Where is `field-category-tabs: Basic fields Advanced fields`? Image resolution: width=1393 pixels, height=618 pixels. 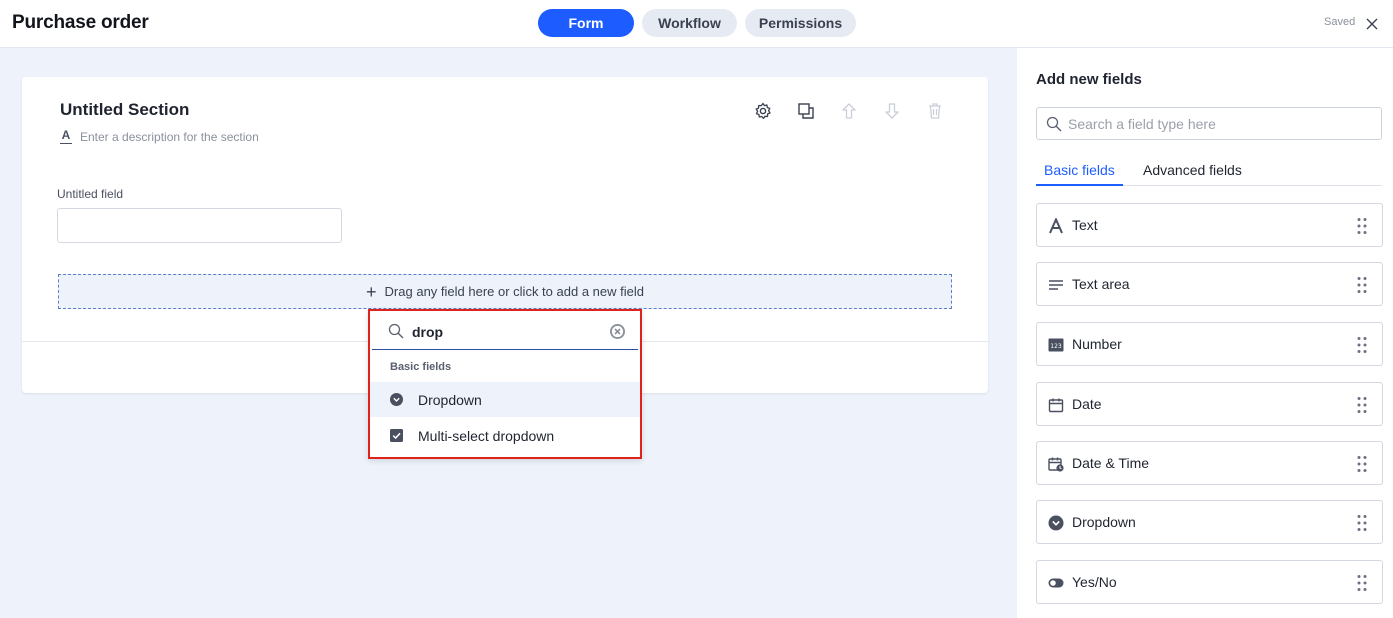
field-category-tabs: Basic fields Advanced fields is located at coordinates (1209, 170).